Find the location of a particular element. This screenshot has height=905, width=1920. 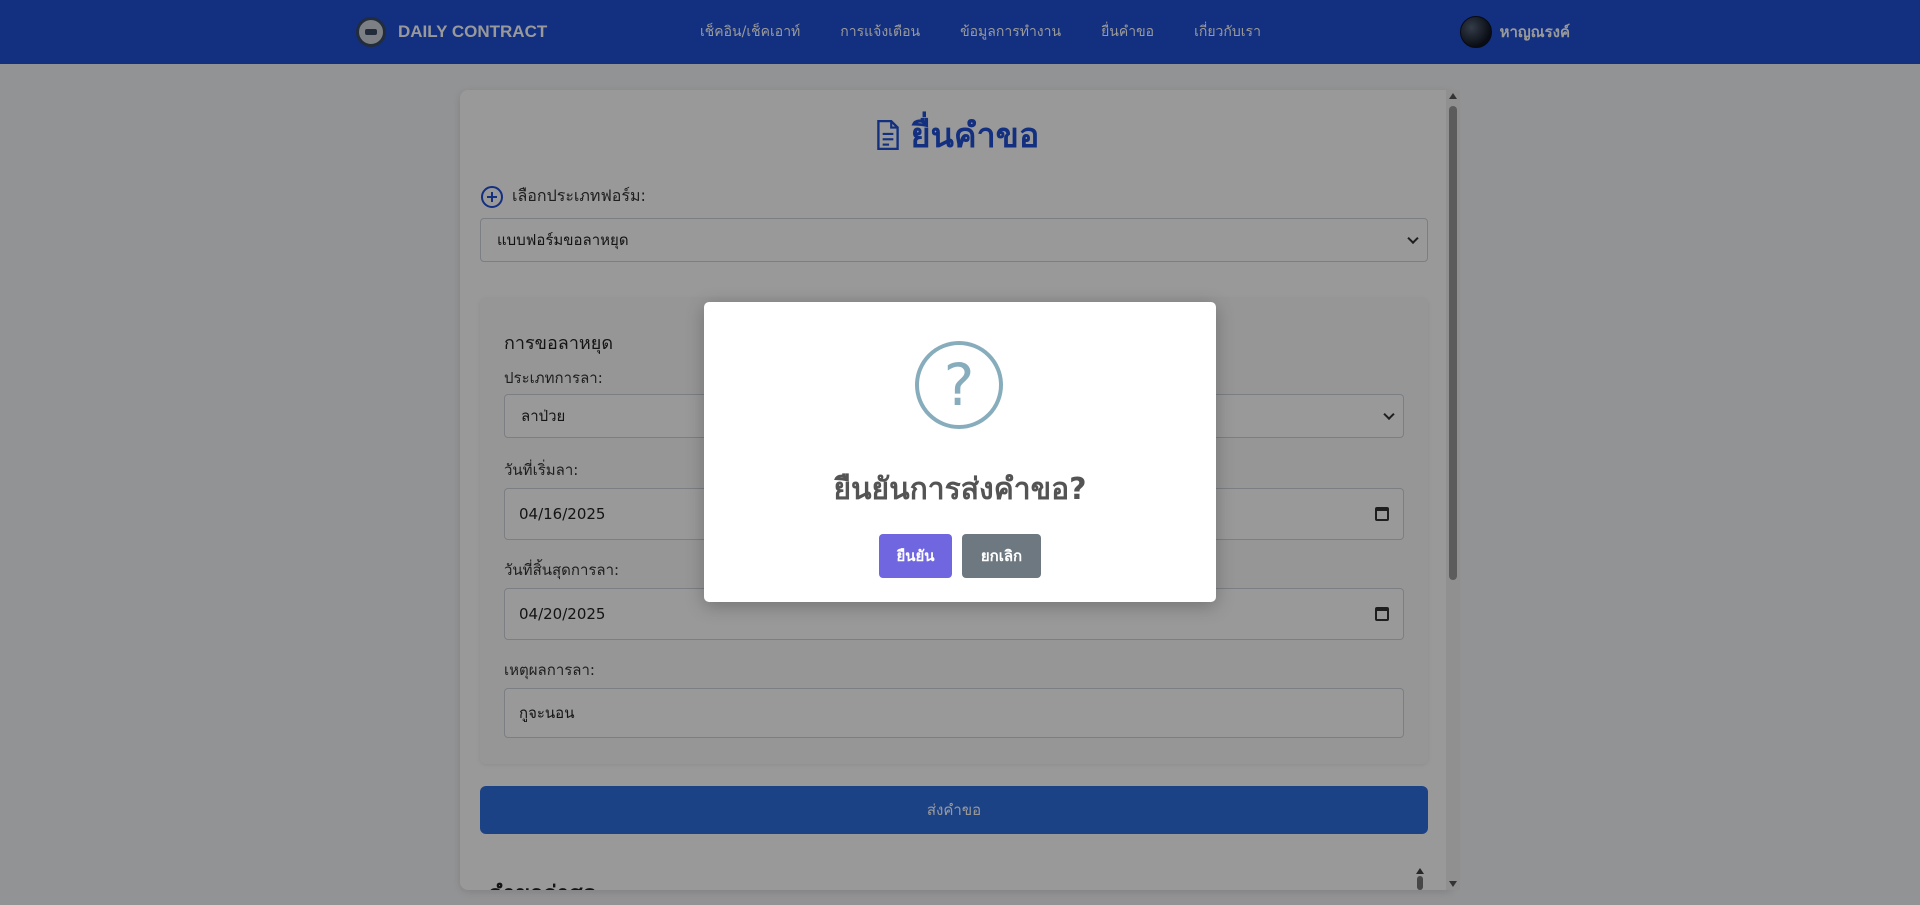

dialog-title: ยืนยันการส่งคำขอ? is located at coordinates (960, 489).